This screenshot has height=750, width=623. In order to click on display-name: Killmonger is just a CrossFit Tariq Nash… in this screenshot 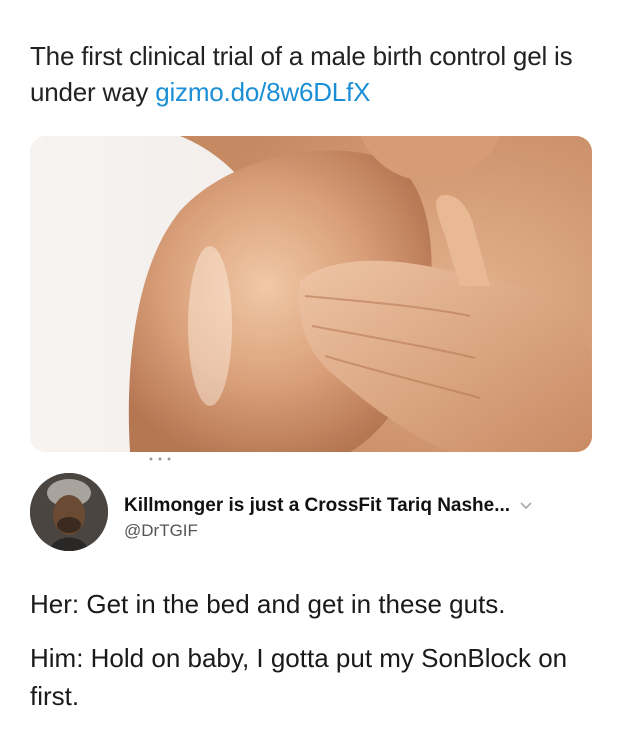, I will do `click(317, 506)`.